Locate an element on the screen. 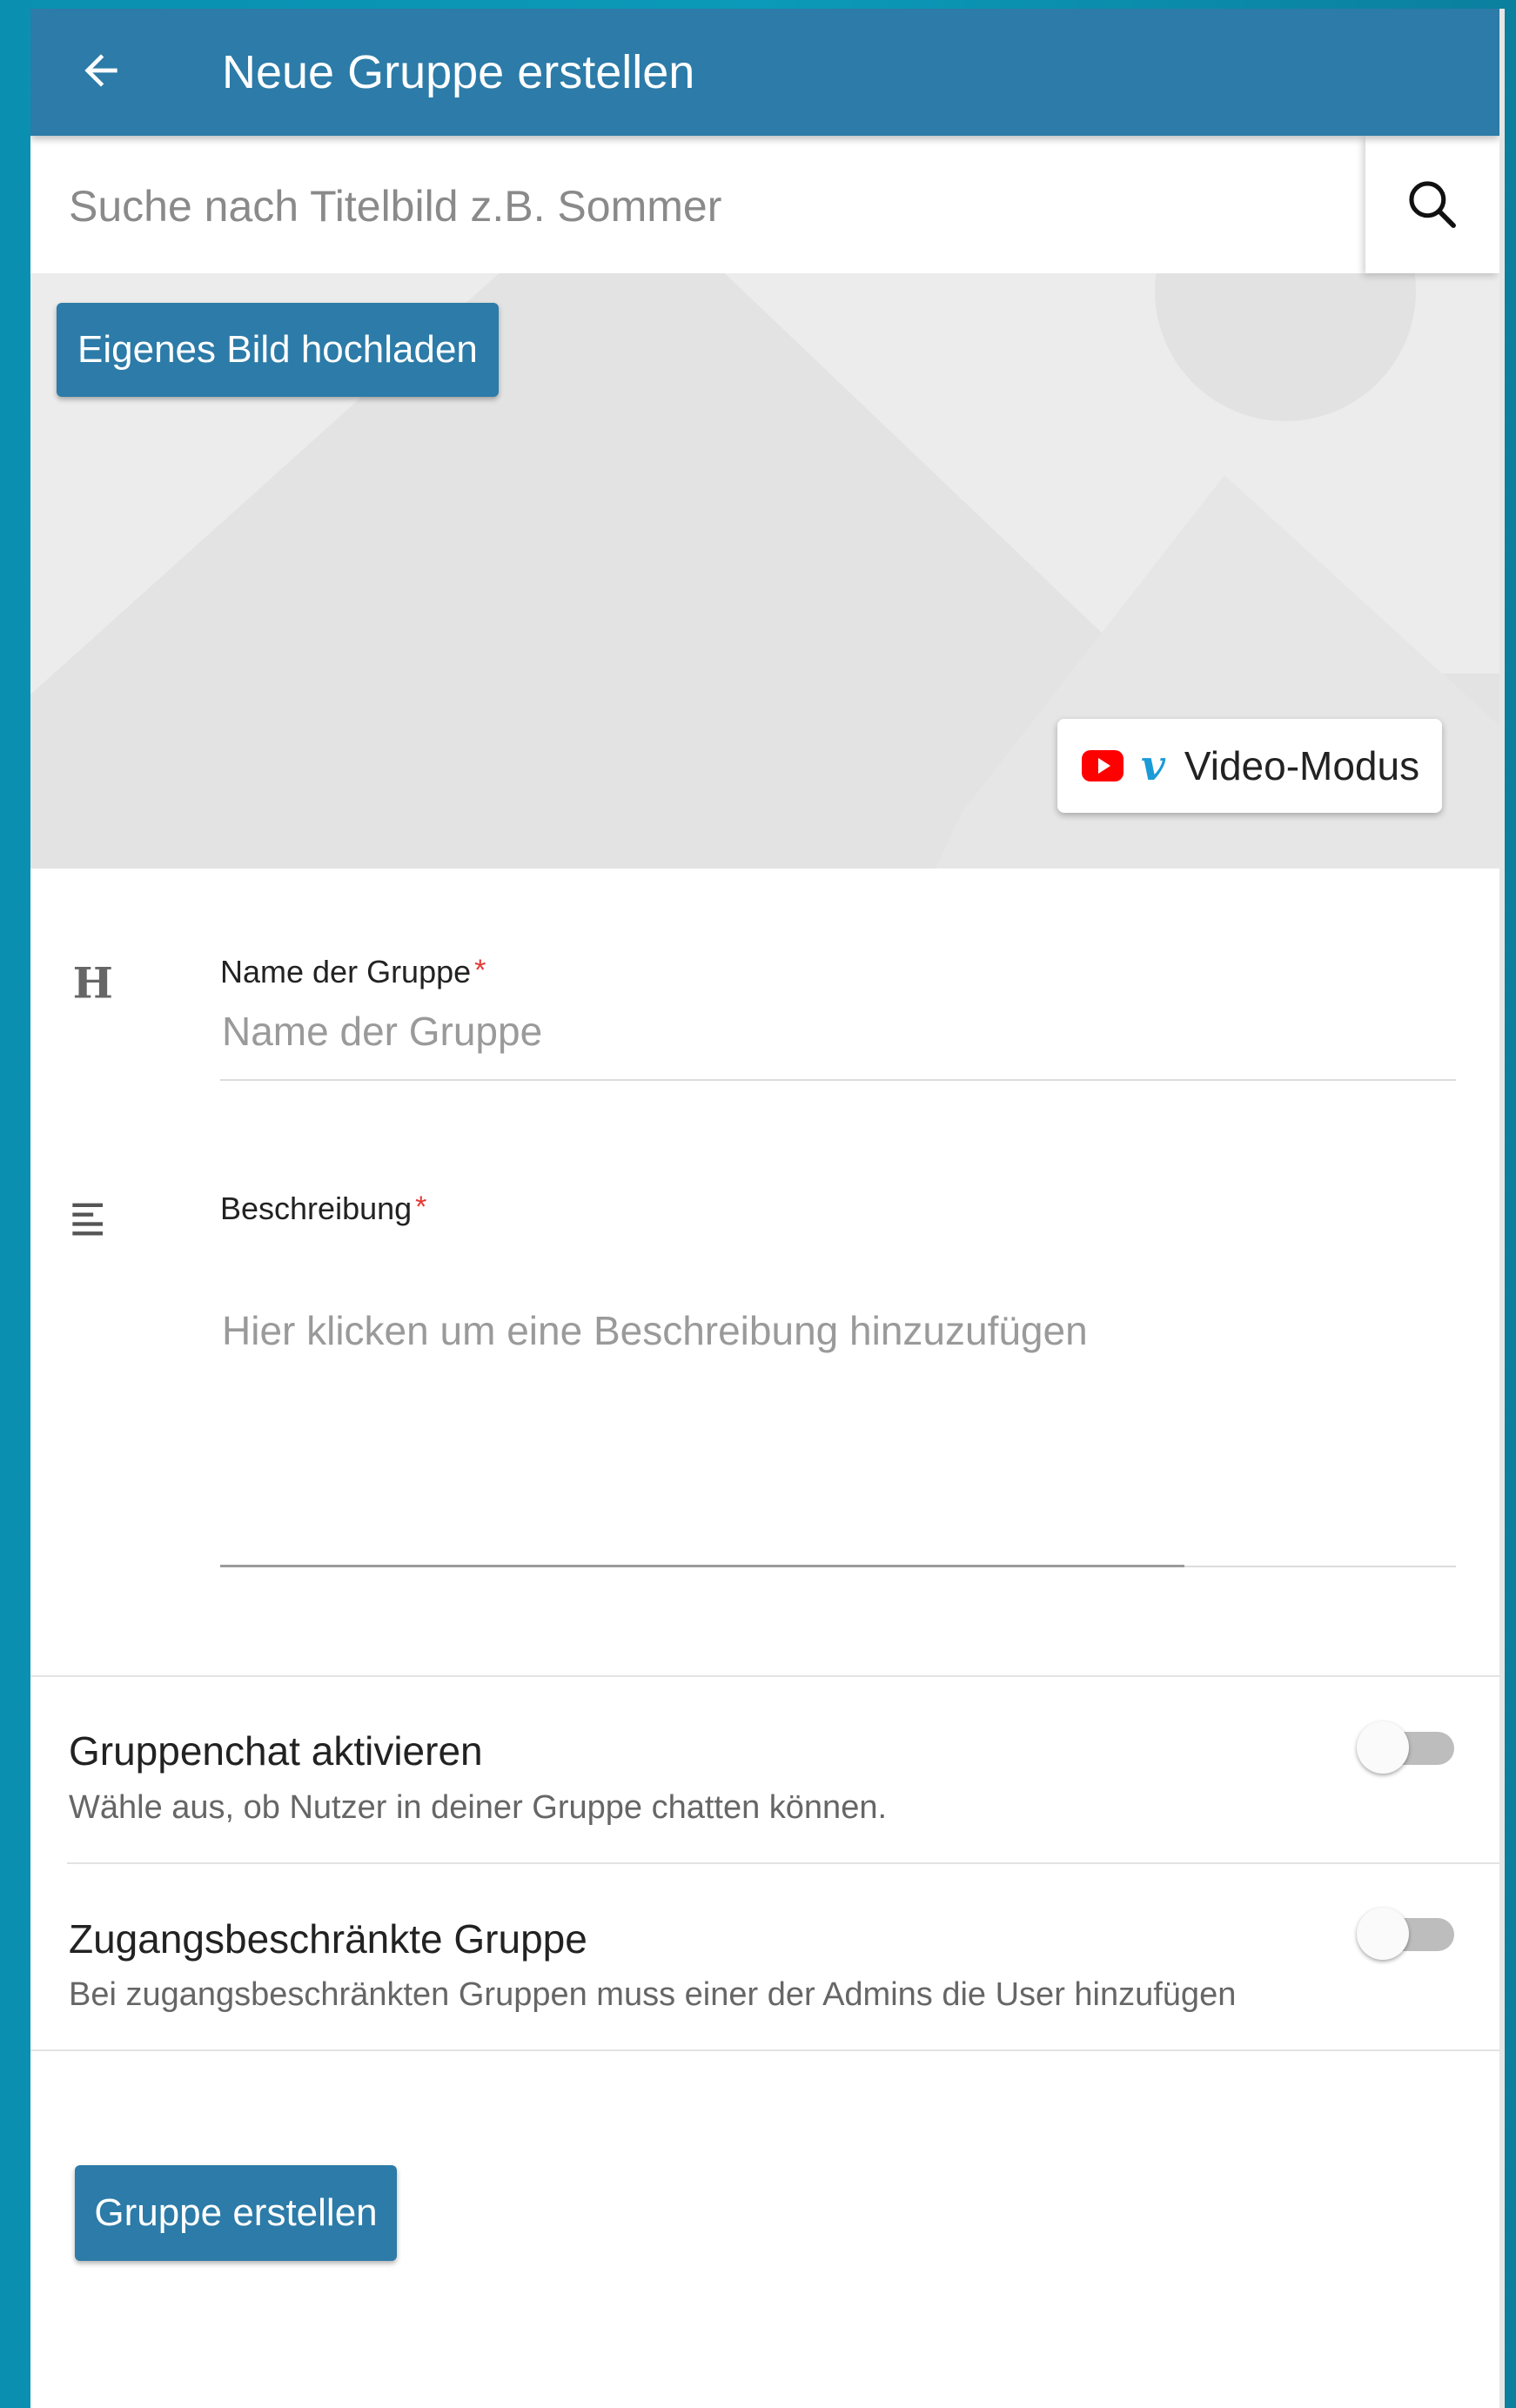  cover-search-input is located at coordinates (712, 206).